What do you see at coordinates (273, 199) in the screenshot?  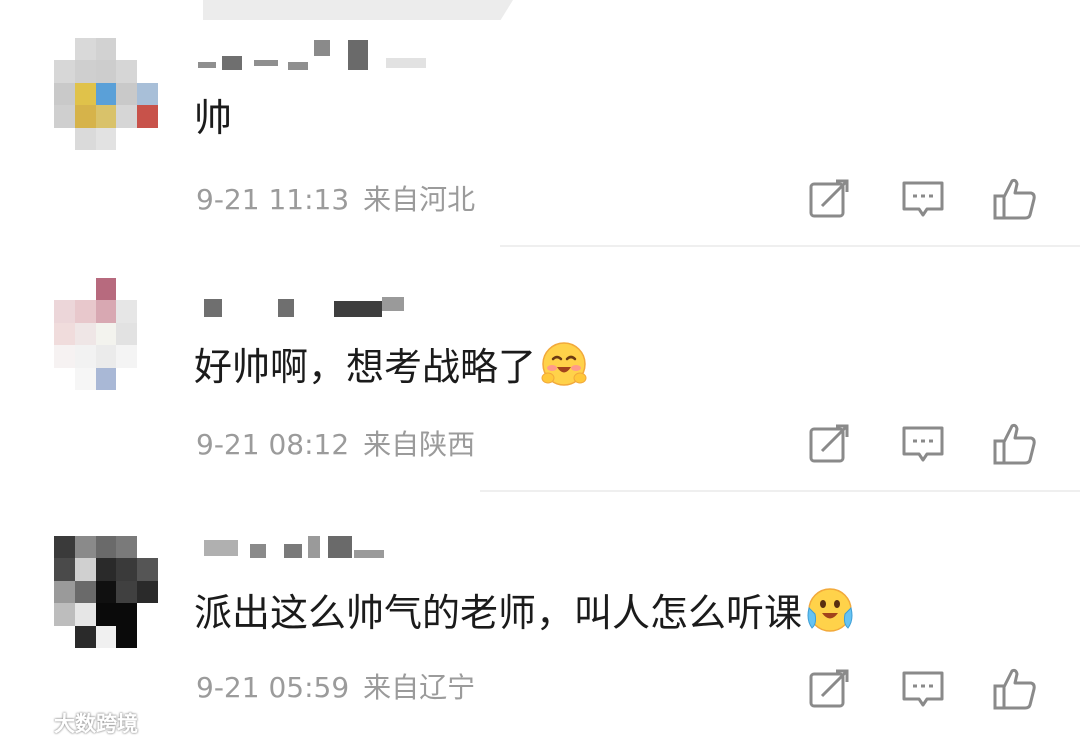 I see `comment-date: 9-21 11:13` at bounding box center [273, 199].